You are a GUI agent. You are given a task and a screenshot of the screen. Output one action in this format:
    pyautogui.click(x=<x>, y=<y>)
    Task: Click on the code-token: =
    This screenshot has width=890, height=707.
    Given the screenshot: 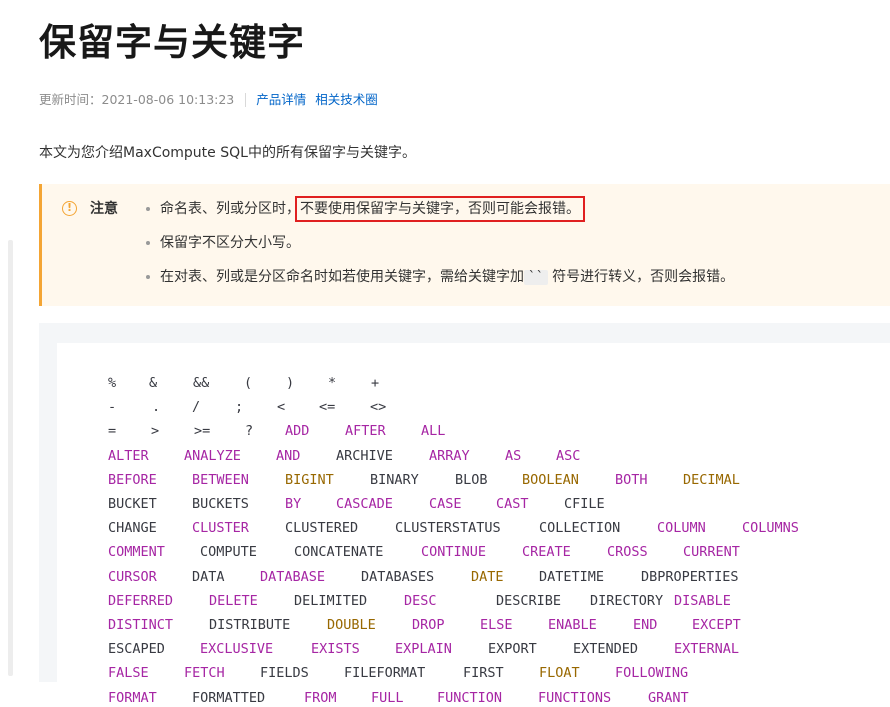 What is the action you would take?
    pyautogui.click(x=112, y=431)
    